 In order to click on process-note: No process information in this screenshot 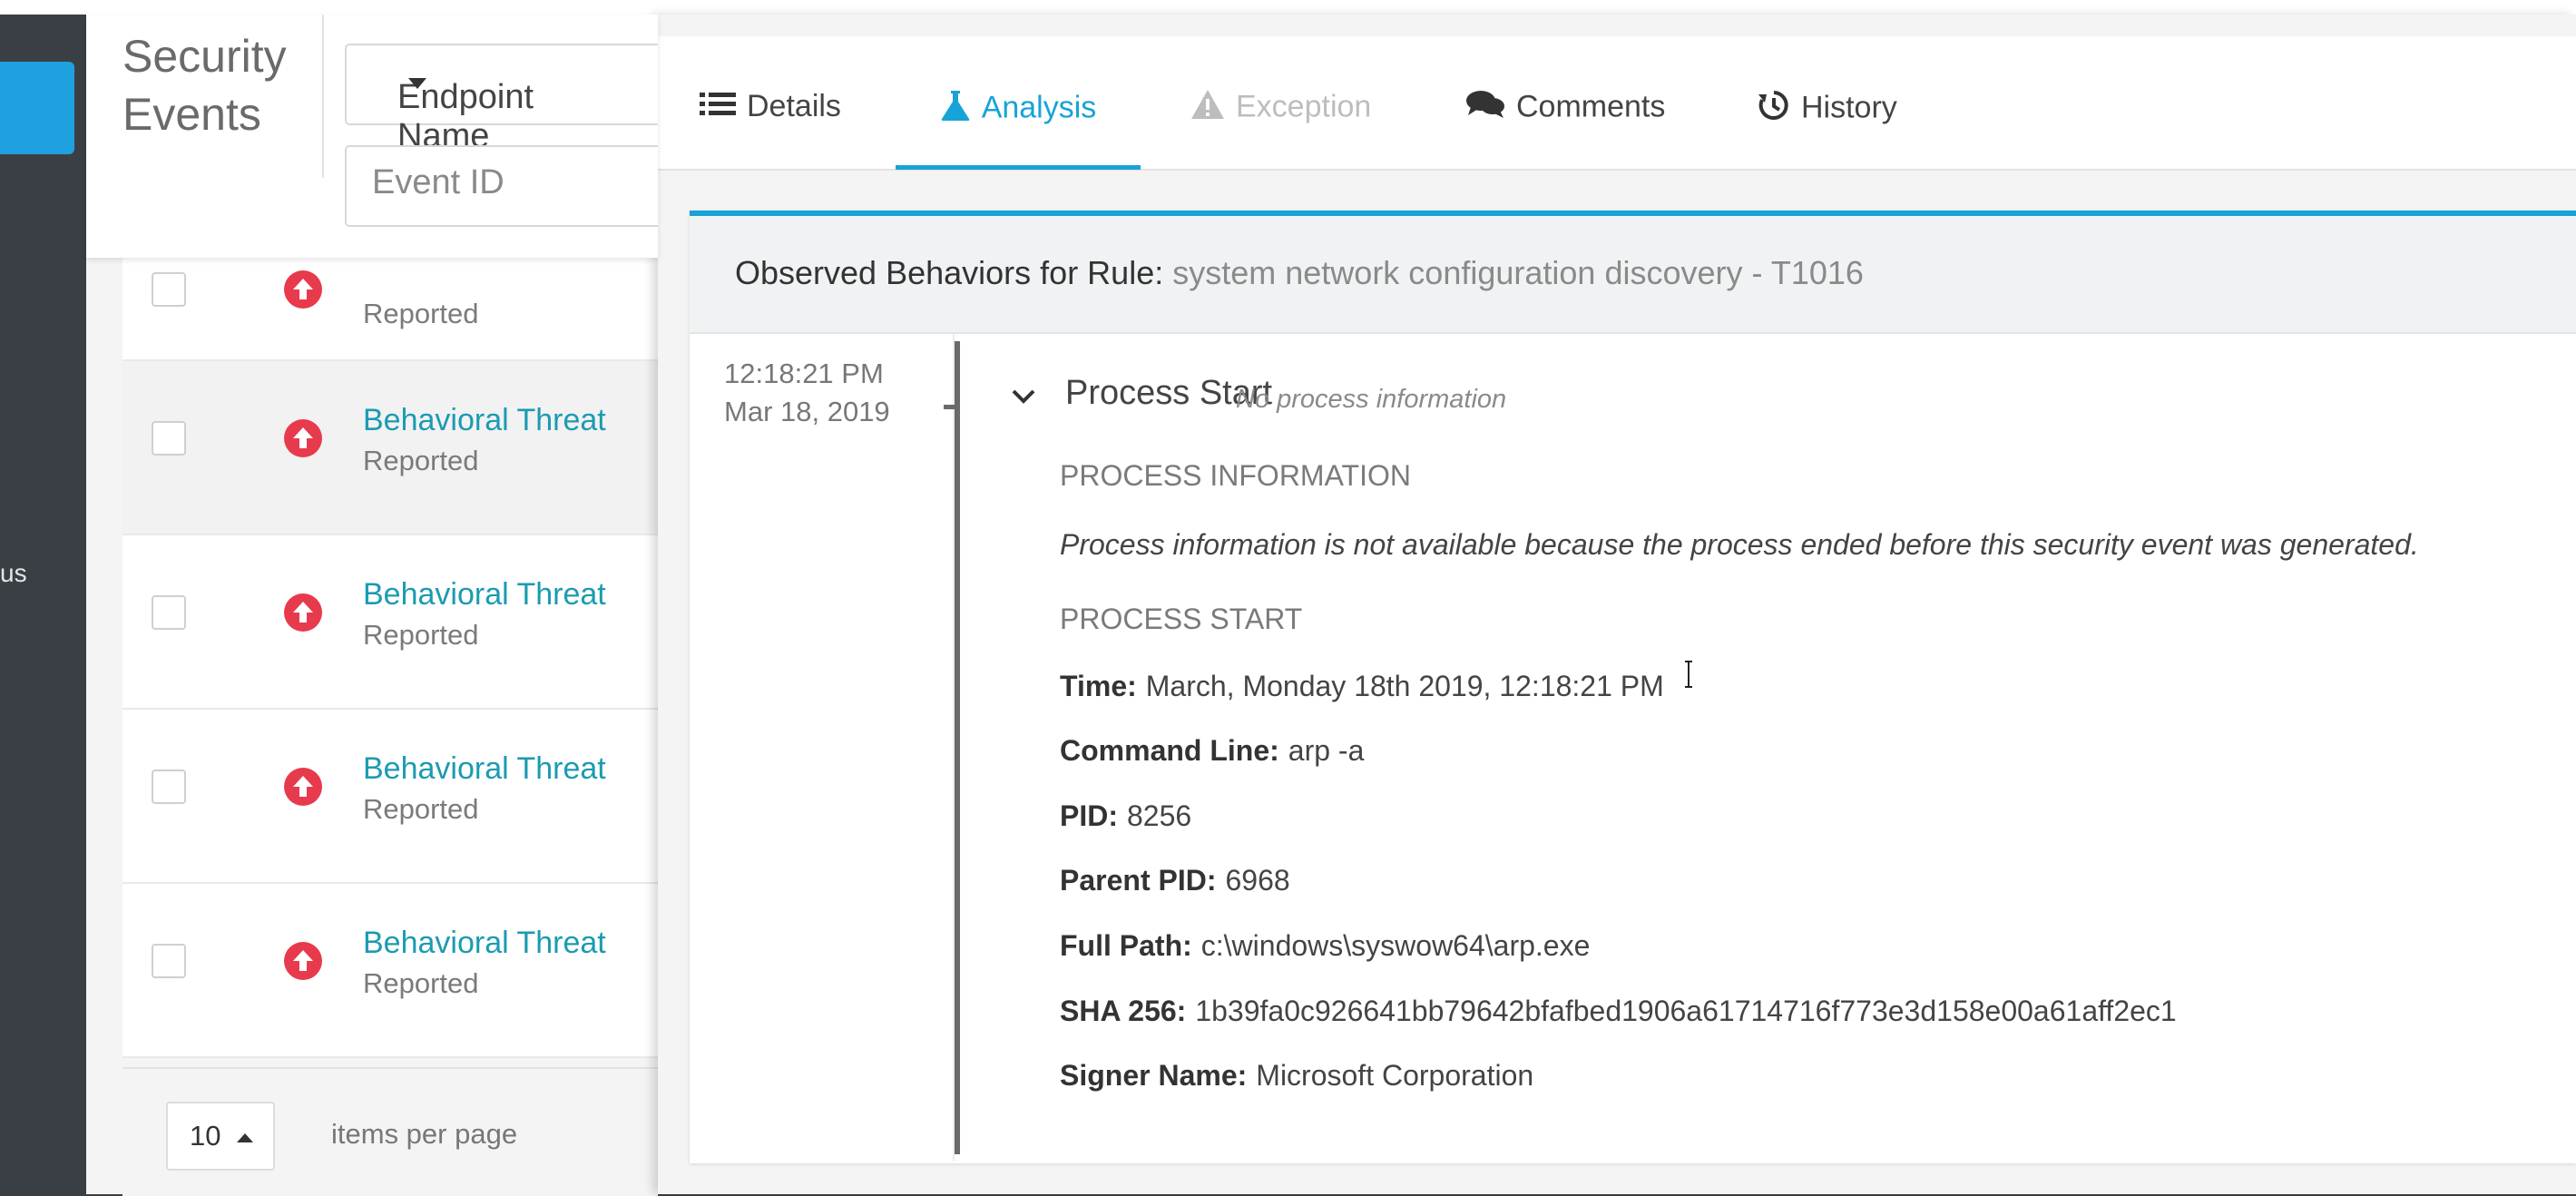, I will do `click(1371, 399)`.